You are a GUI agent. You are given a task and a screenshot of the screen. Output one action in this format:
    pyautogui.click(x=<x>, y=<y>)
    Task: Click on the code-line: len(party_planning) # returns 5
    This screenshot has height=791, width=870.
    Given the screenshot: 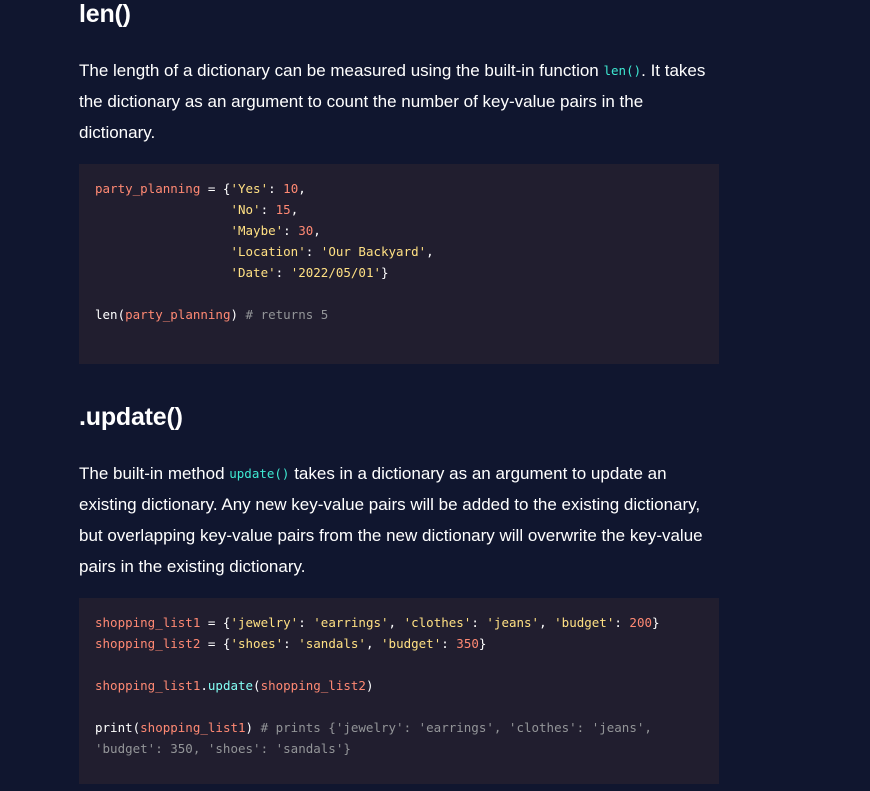 What is the action you would take?
    pyautogui.click(x=399, y=314)
    